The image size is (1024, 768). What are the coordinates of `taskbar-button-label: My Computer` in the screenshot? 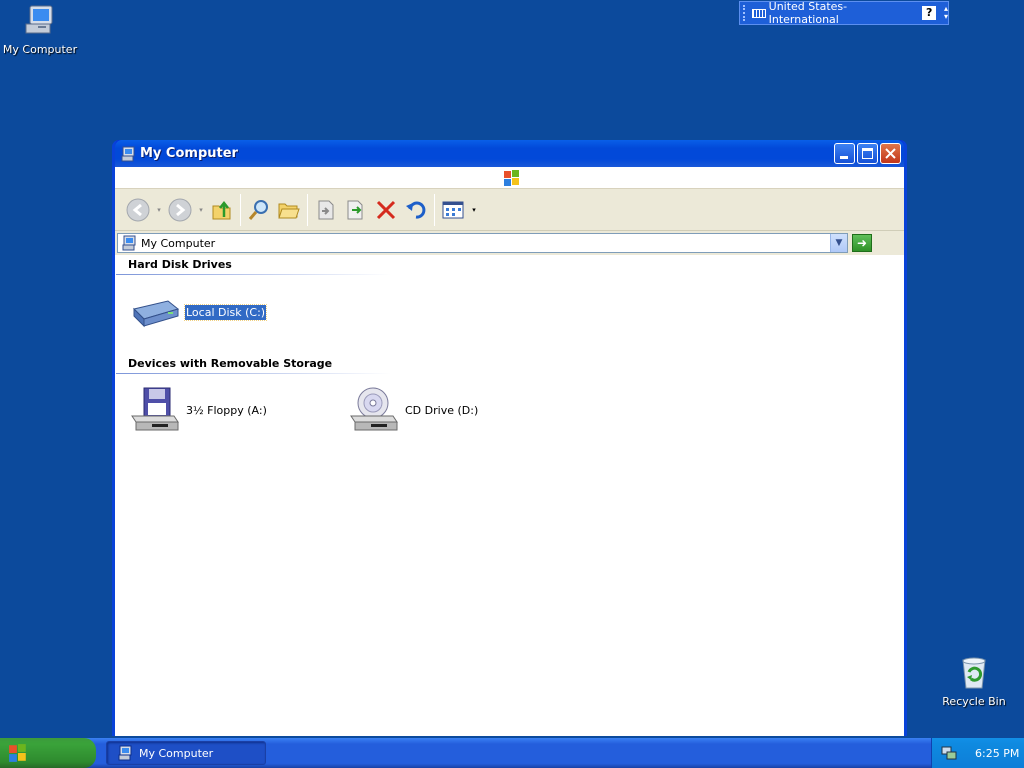 It's located at (176, 753).